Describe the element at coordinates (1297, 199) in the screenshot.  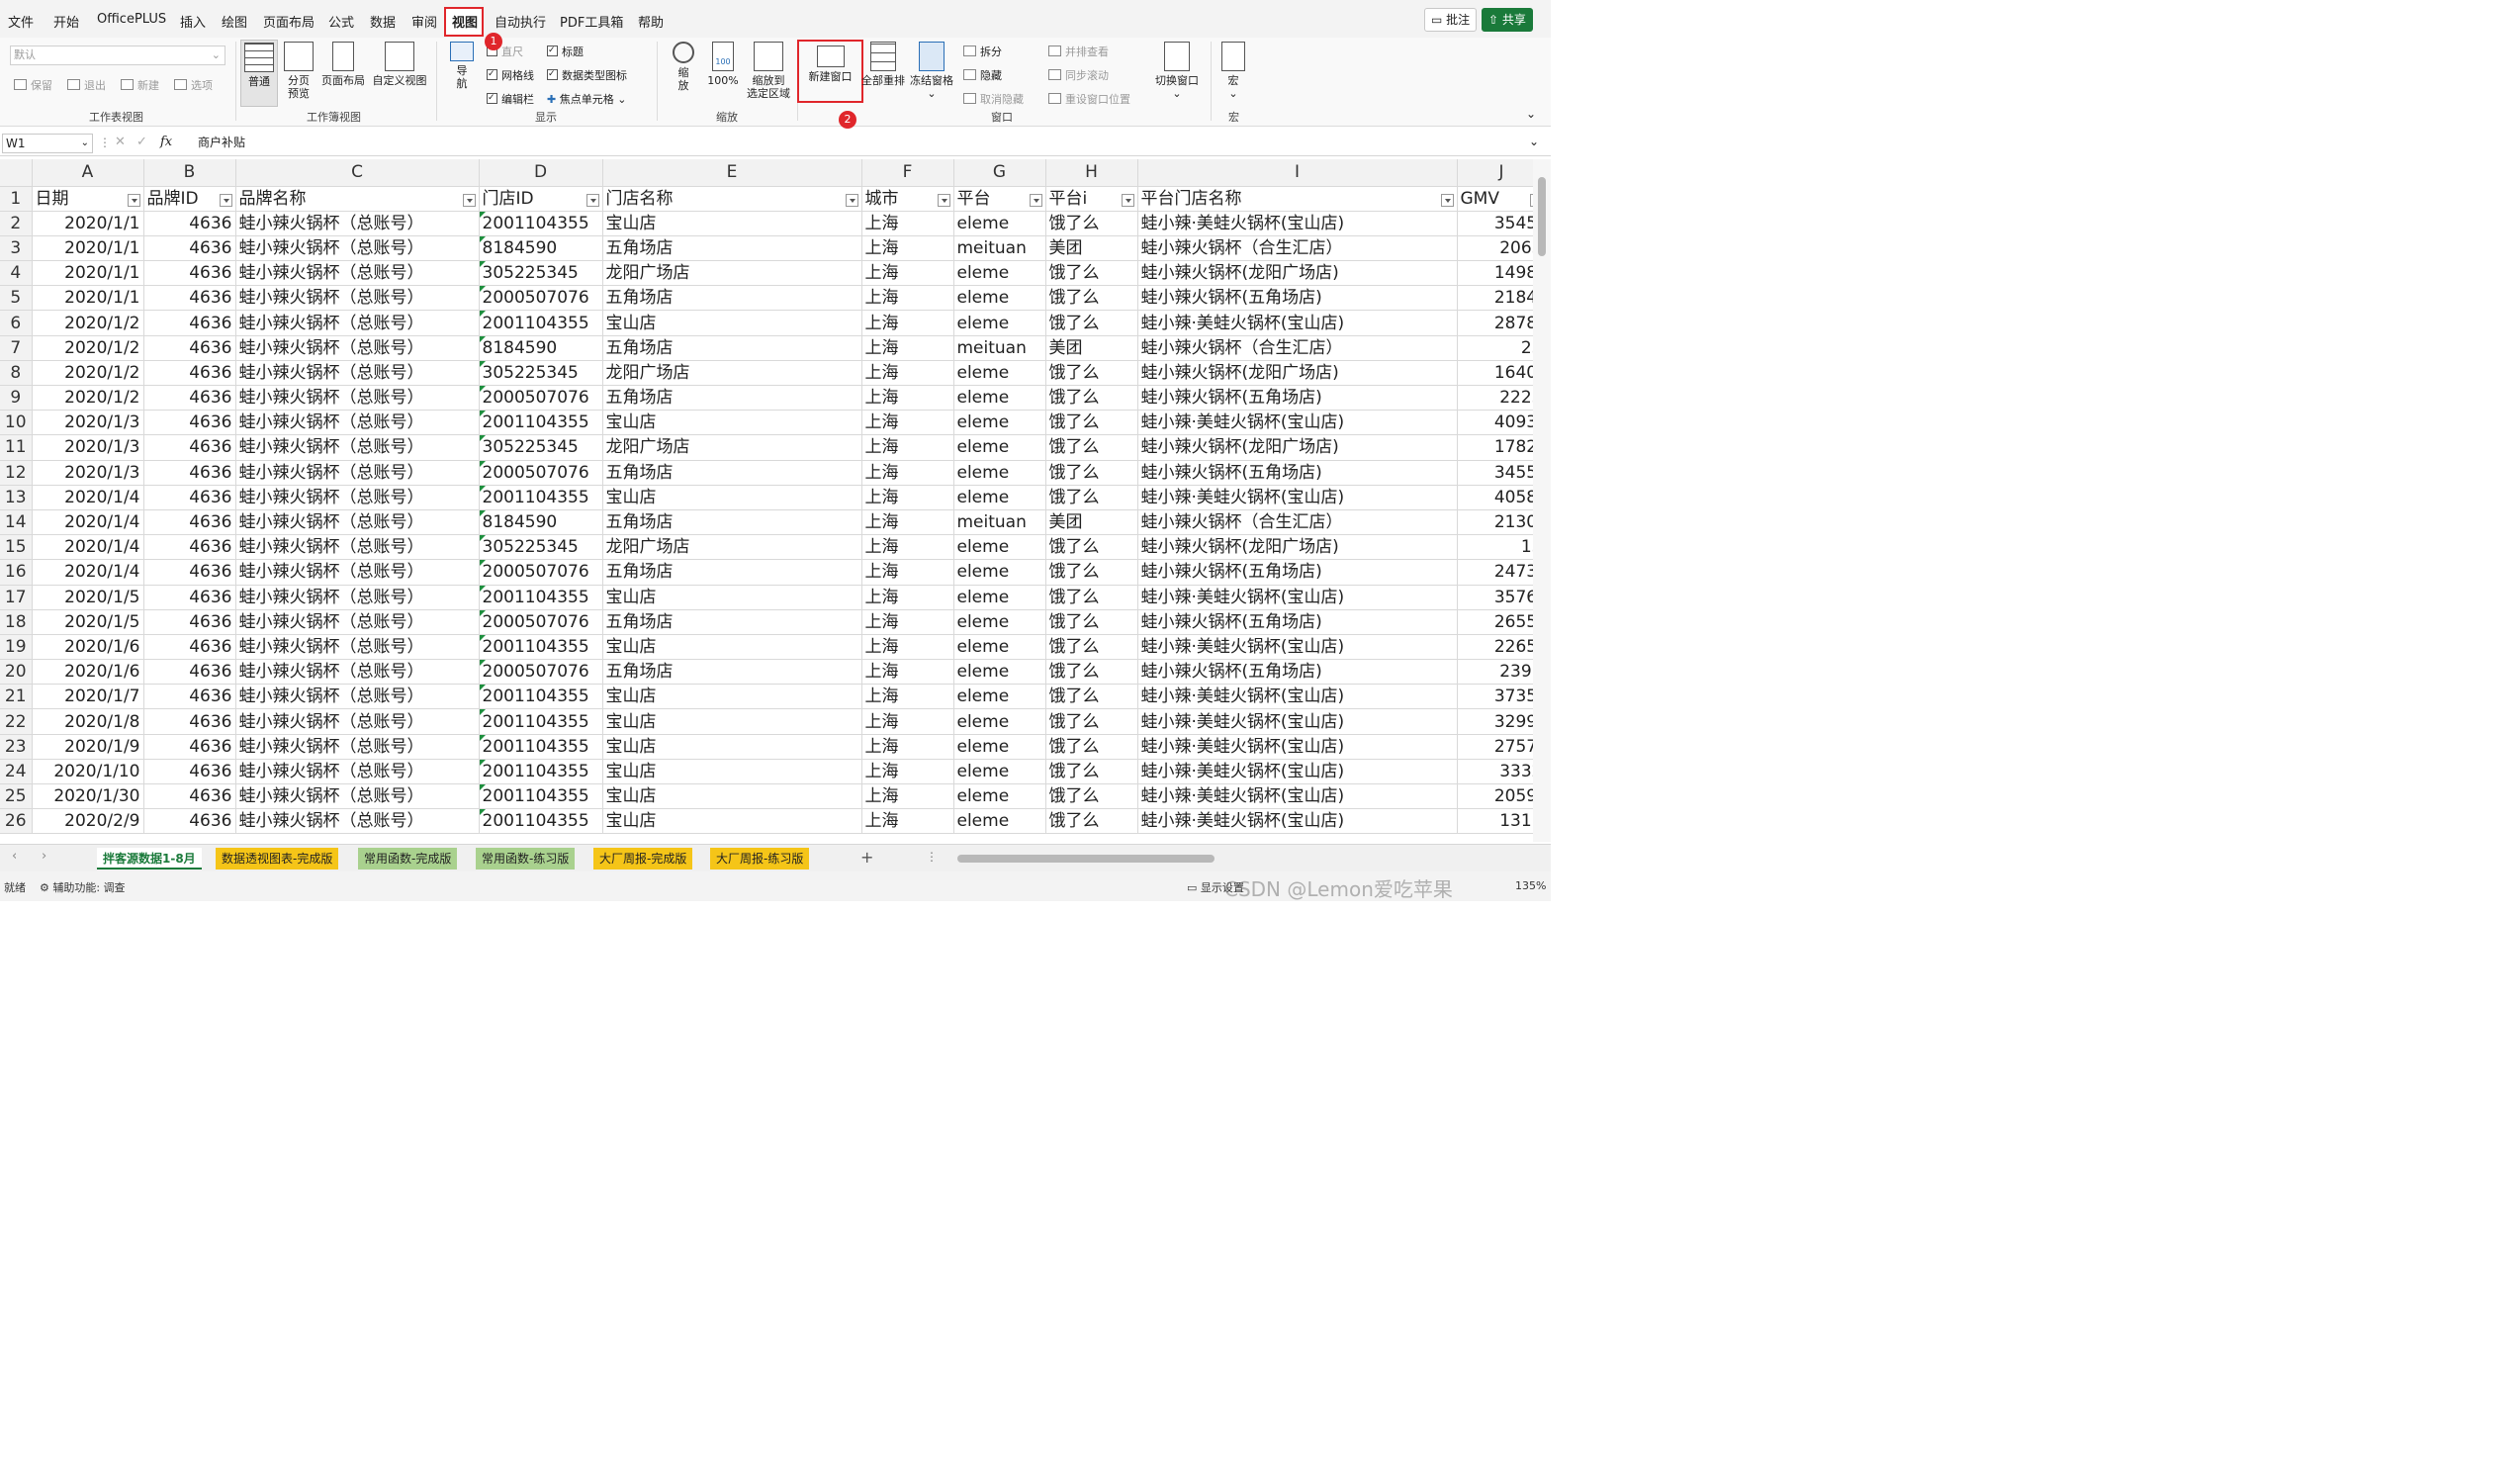
I see `header-cell: 平台门店名称` at that location.